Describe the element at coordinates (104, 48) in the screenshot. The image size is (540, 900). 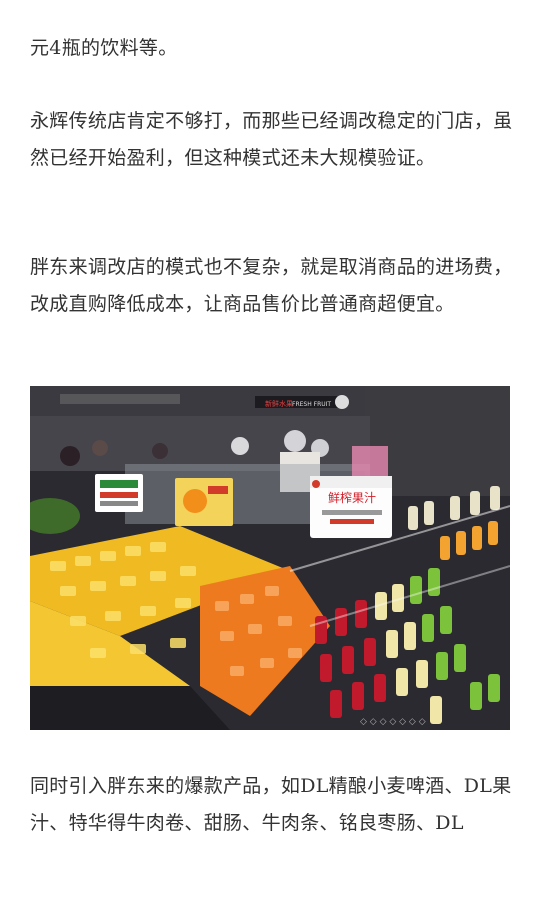
I see `article-paragraph-1: 元4瓶的饮料等。` at that location.